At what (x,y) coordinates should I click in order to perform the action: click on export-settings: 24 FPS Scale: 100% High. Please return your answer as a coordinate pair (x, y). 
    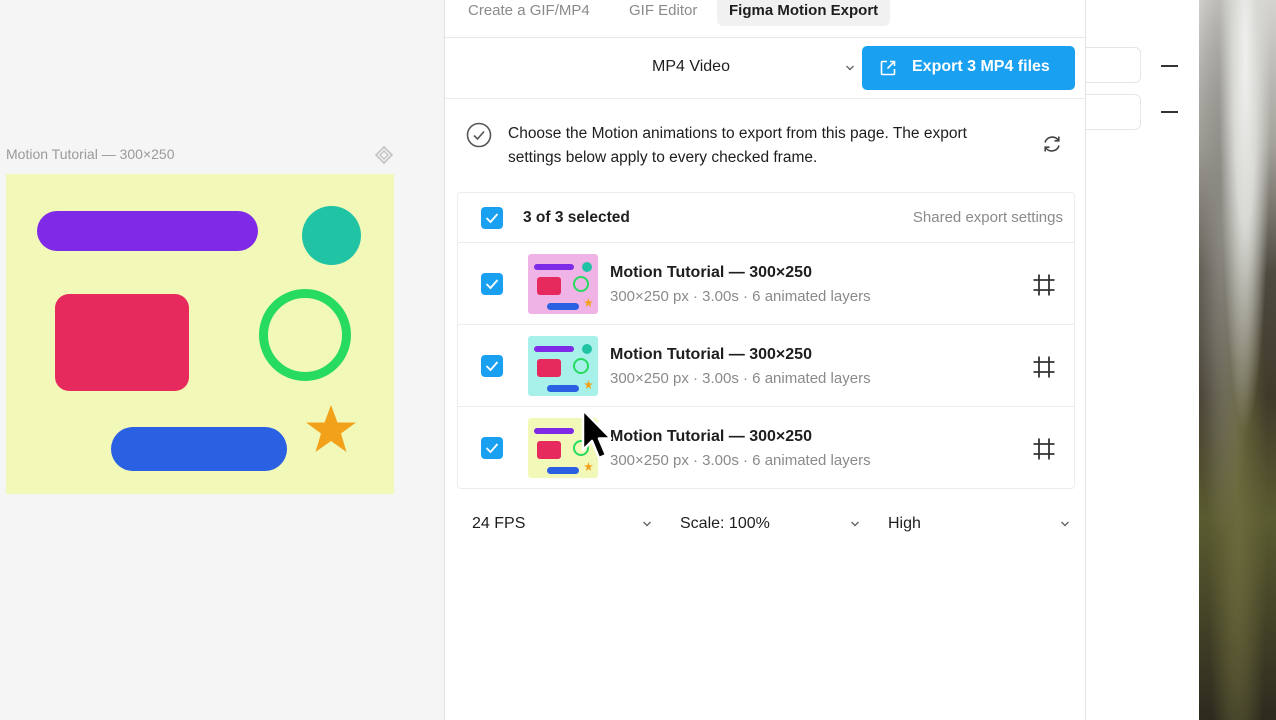
    Looking at the image, I should click on (765, 525).